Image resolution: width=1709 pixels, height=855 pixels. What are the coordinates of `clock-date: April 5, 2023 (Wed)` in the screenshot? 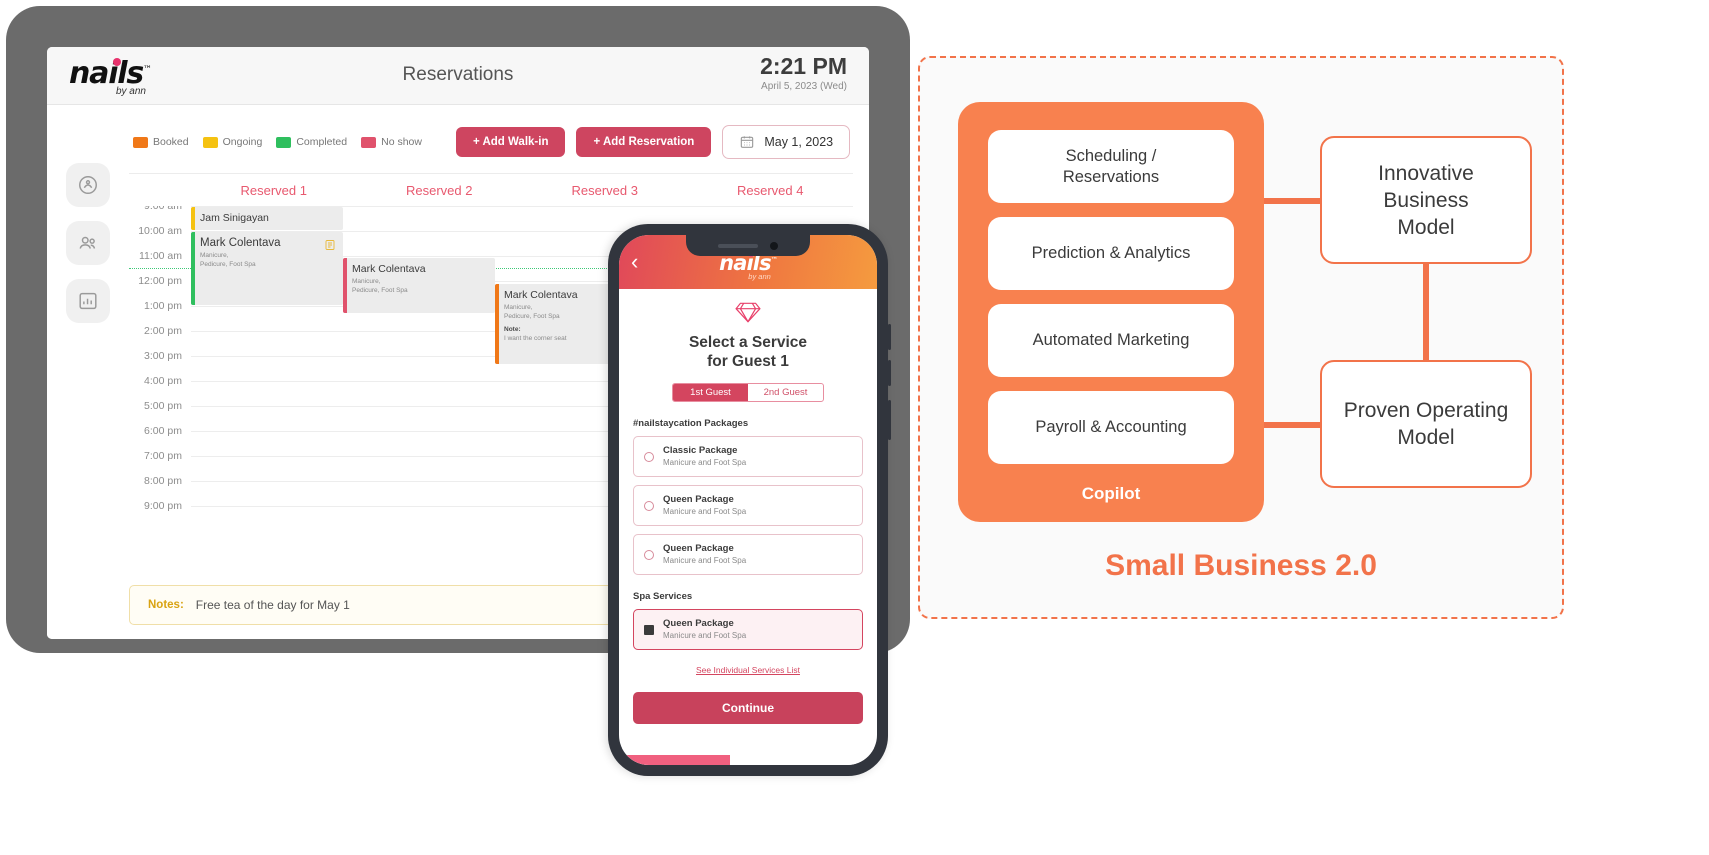 It's located at (804, 86).